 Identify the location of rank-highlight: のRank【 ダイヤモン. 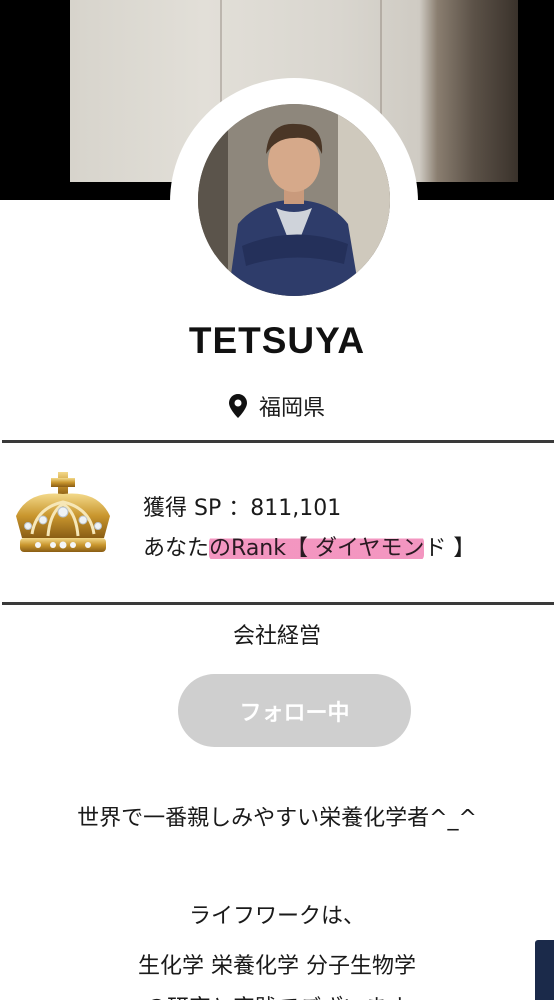
(317, 548).